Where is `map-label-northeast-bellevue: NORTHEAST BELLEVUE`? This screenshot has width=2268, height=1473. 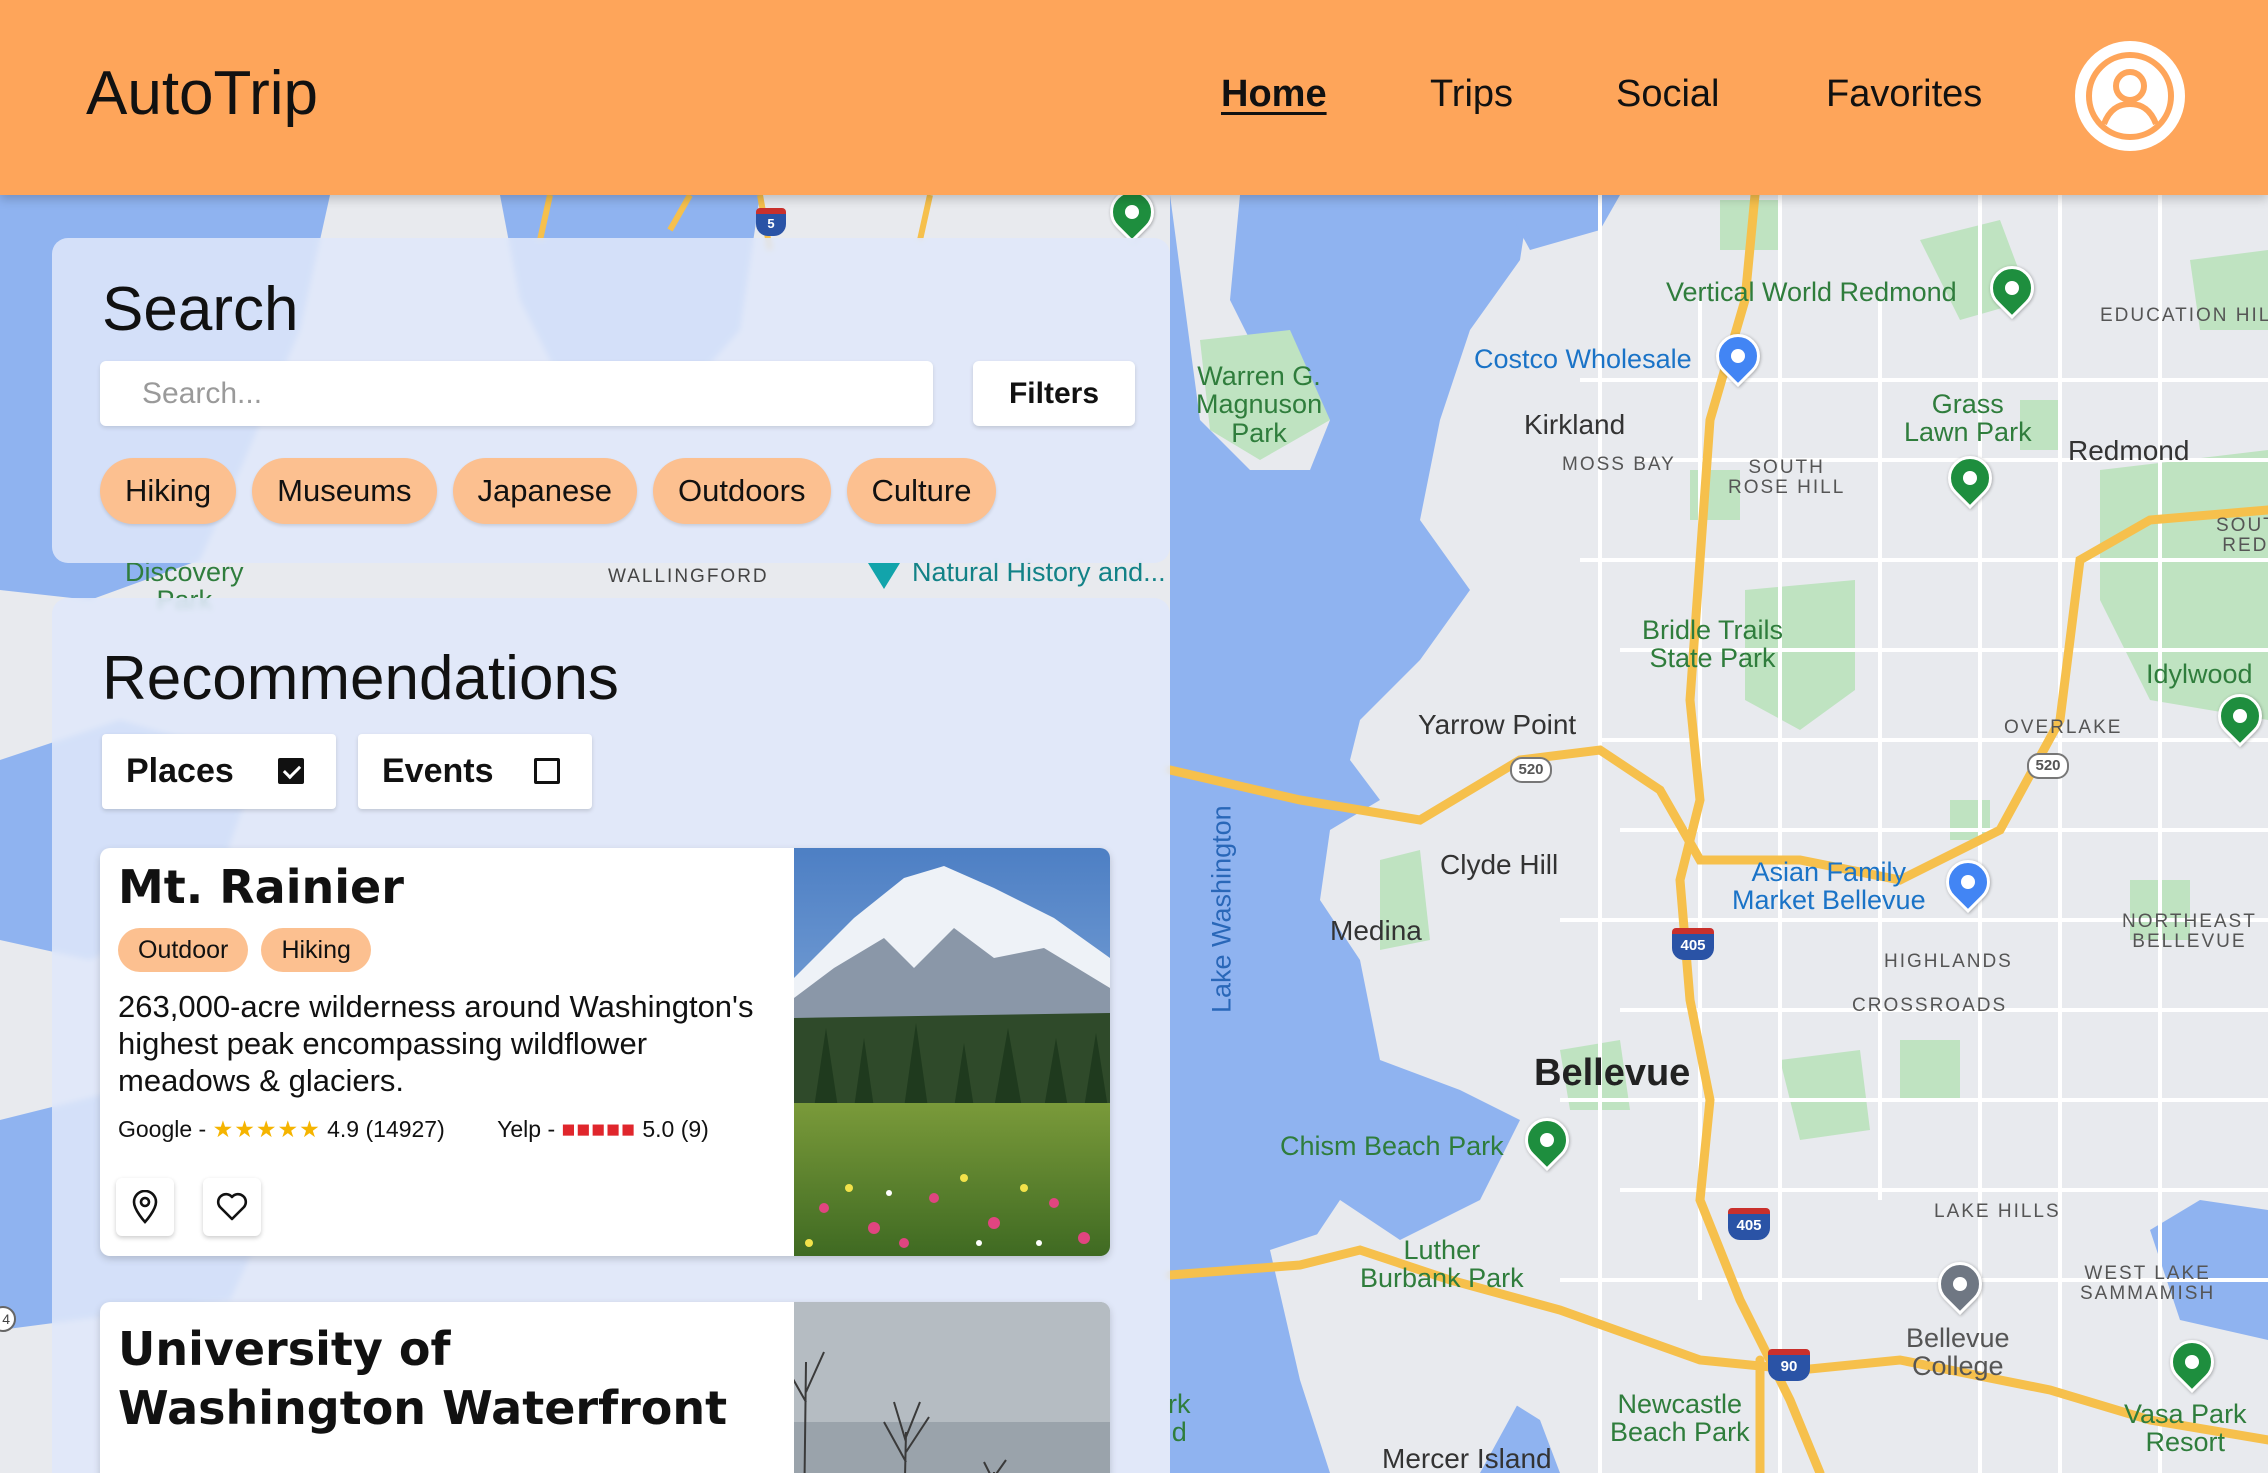 map-label-northeast-bellevue: NORTHEAST BELLEVUE is located at coordinates (2189, 931).